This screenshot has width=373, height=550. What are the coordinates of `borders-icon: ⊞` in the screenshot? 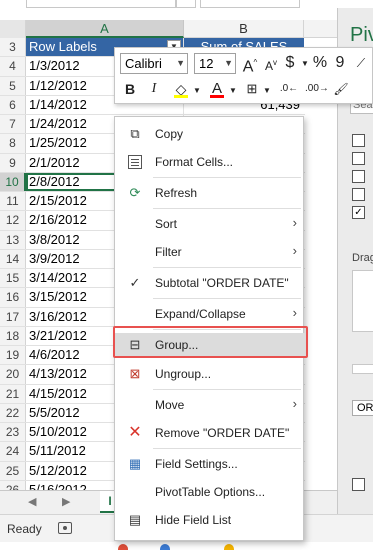 It's located at (252, 89).